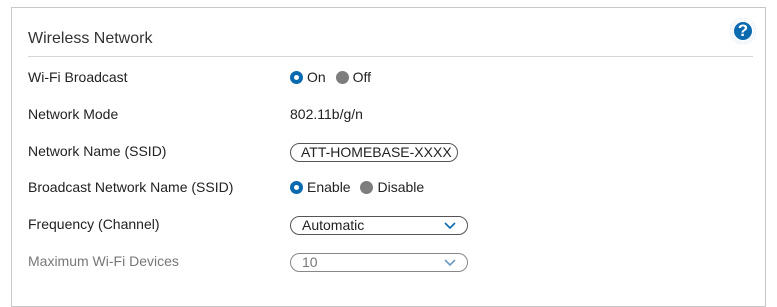 The height and width of the screenshot is (307, 777). What do you see at coordinates (379, 262) in the screenshot?
I see `max-devices-select: 10` at bounding box center [379, 262].